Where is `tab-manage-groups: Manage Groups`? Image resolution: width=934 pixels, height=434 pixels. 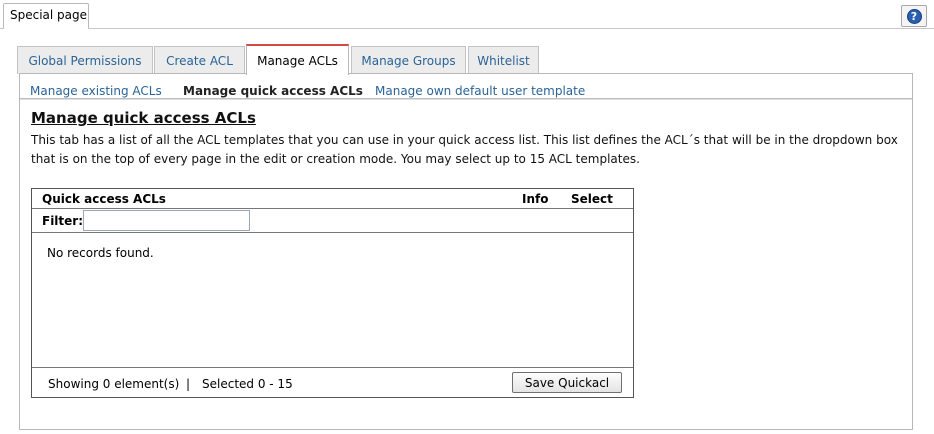
tab-manage-groups: Manage Groups is located at coordinates (408, 60).